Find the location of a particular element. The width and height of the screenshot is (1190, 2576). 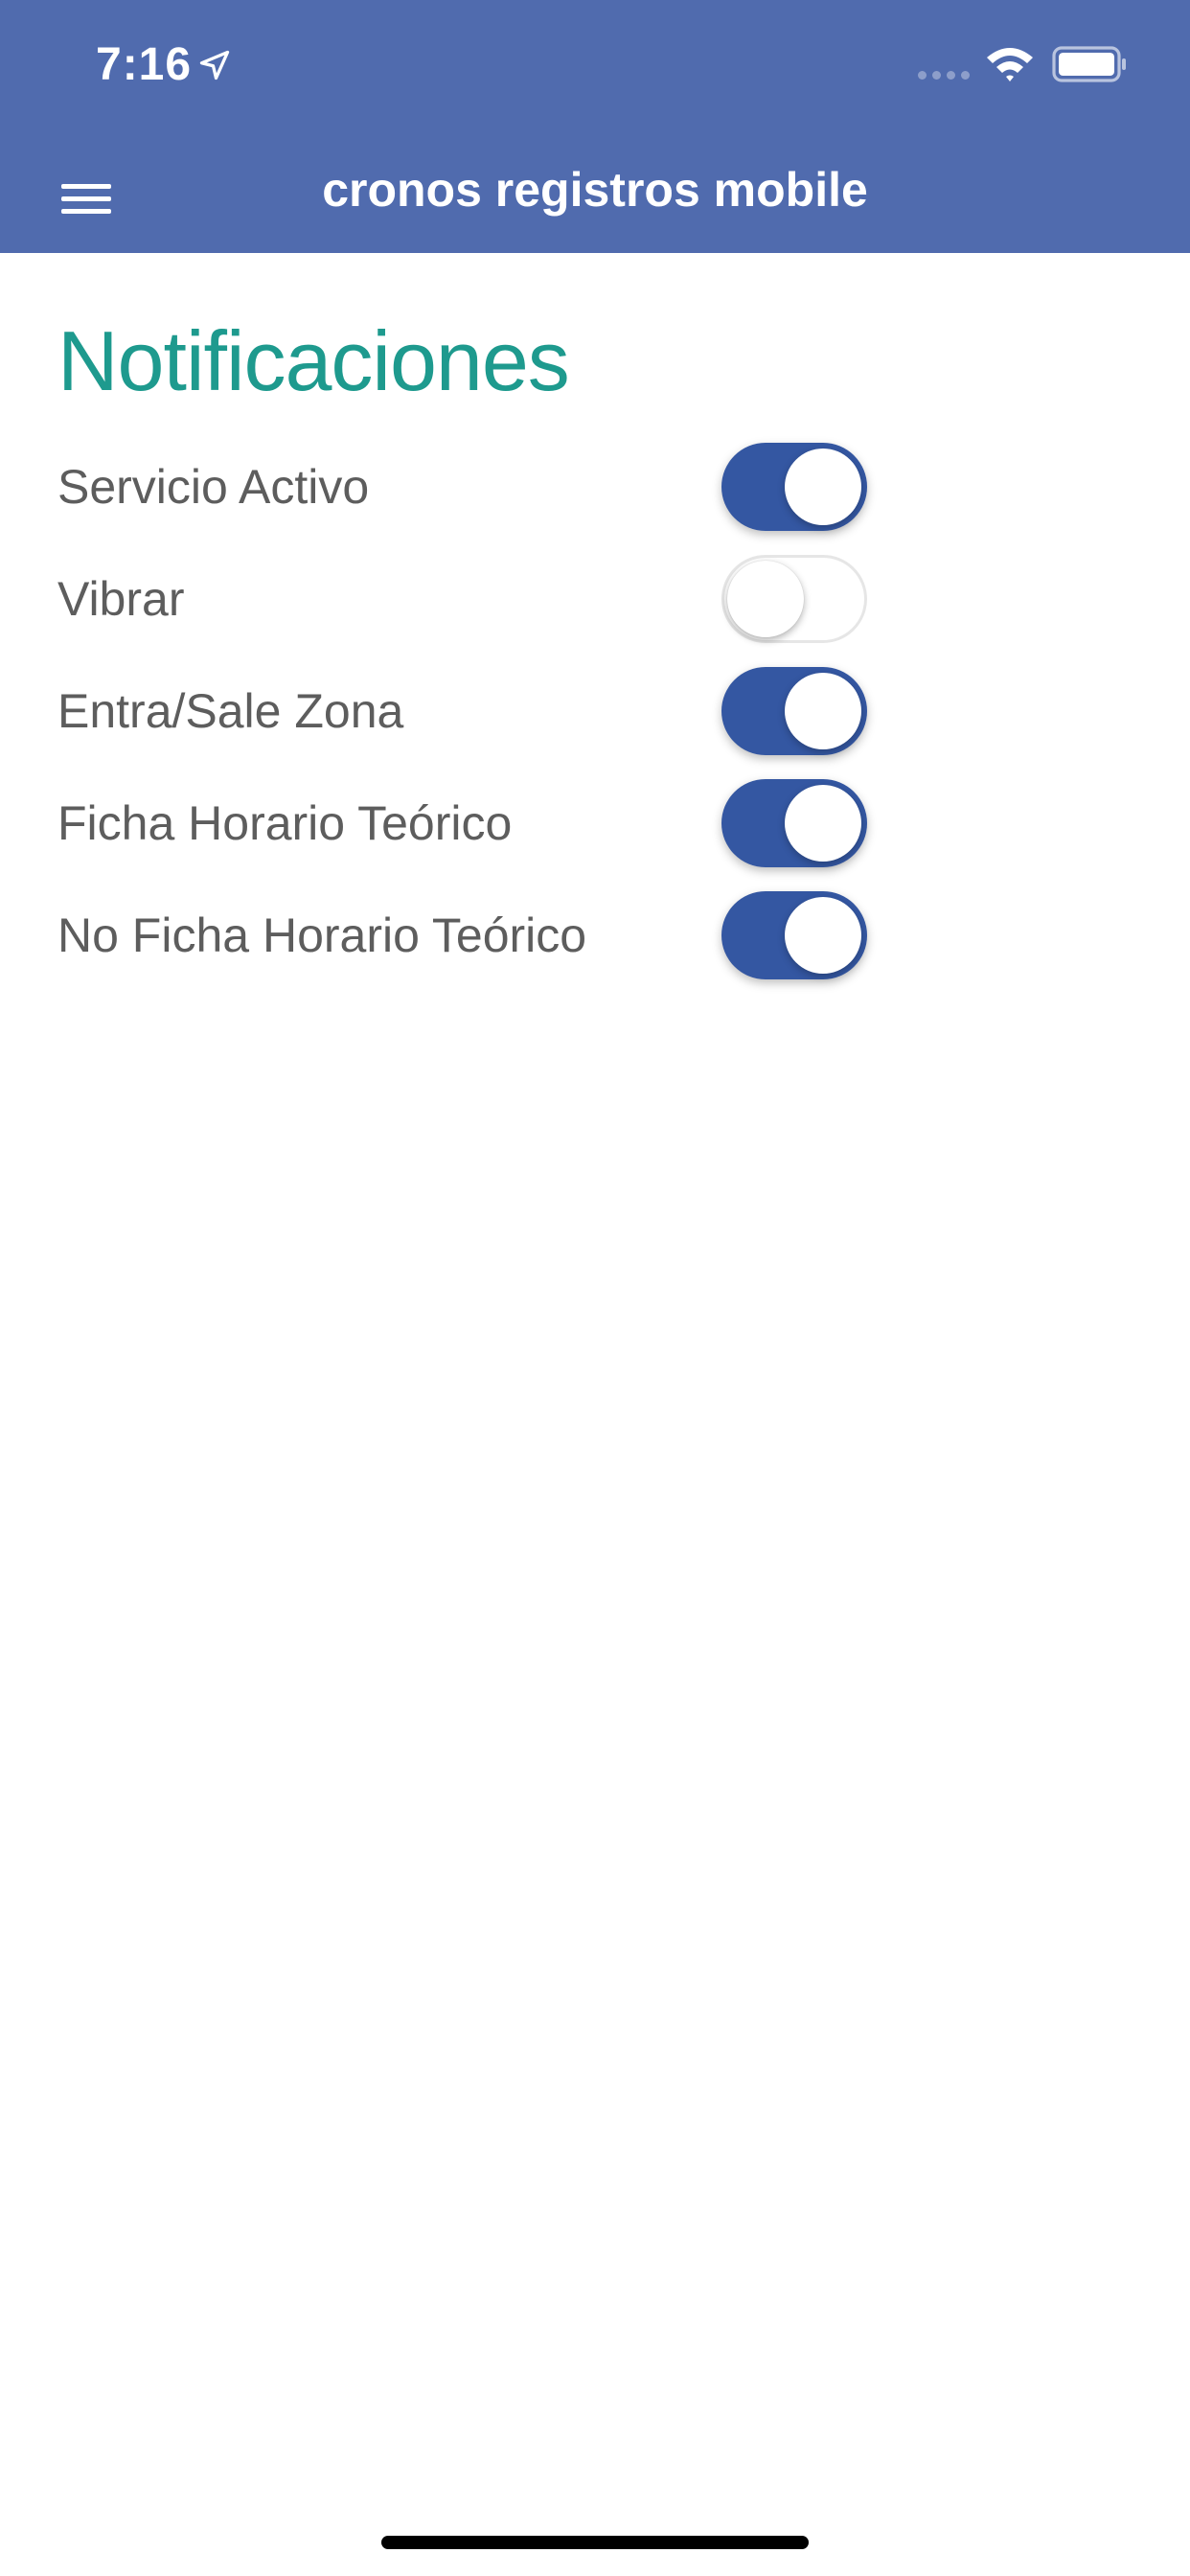

ficha-horario-teorico-toggle is located at coordinates (794, 823).